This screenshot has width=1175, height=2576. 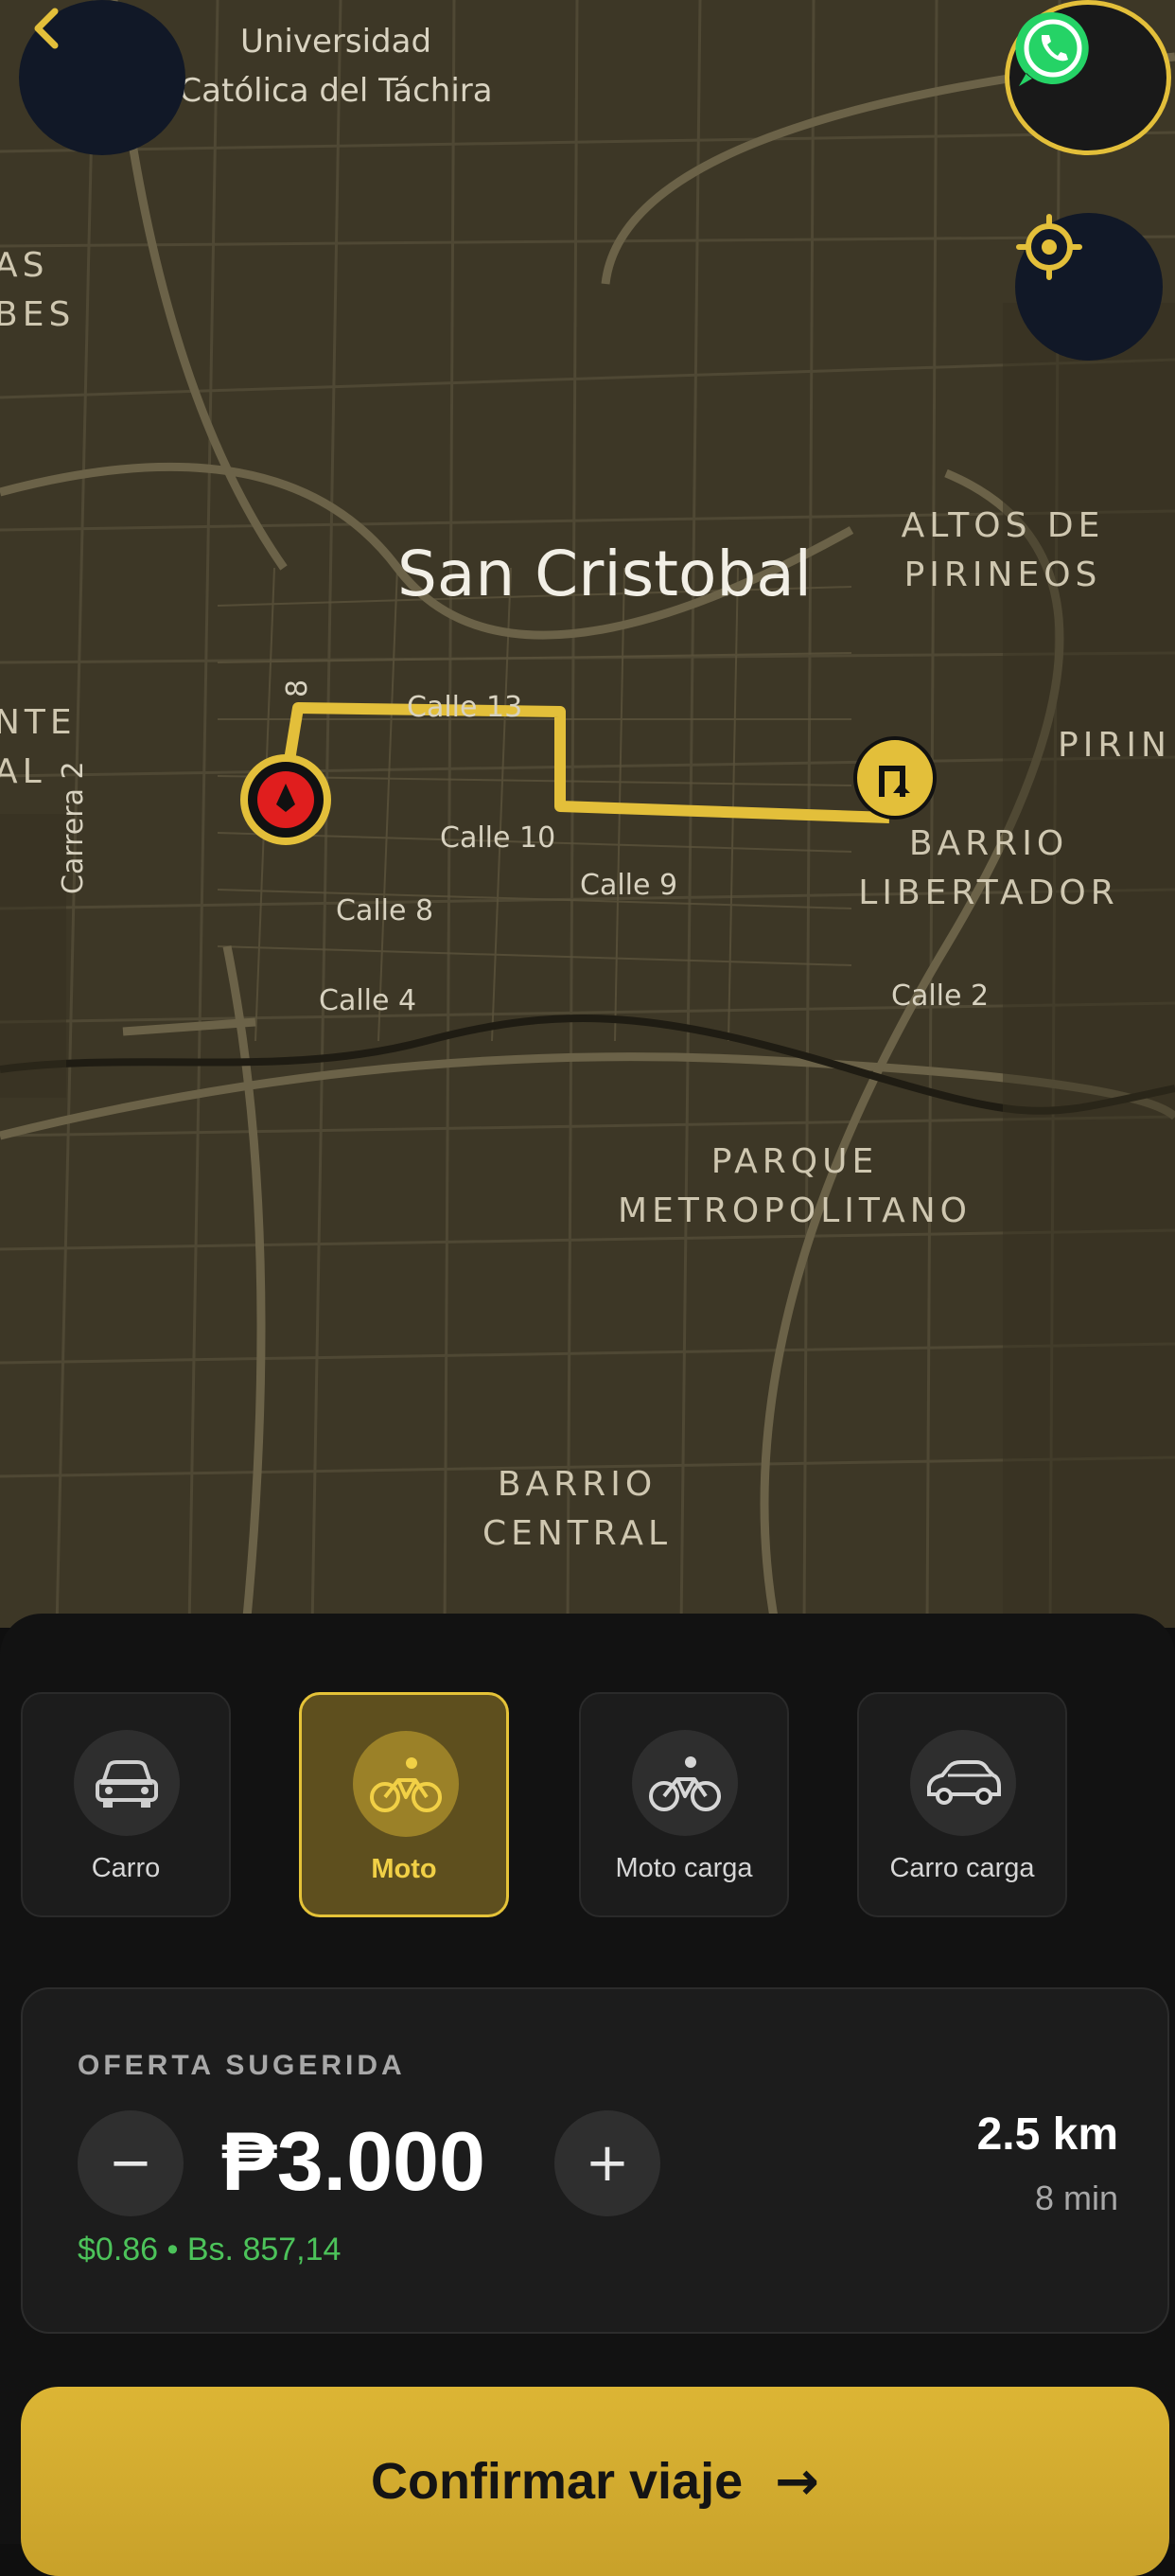 I want to click on street-calle-8: Calle 8, so click(x=385, y=910).